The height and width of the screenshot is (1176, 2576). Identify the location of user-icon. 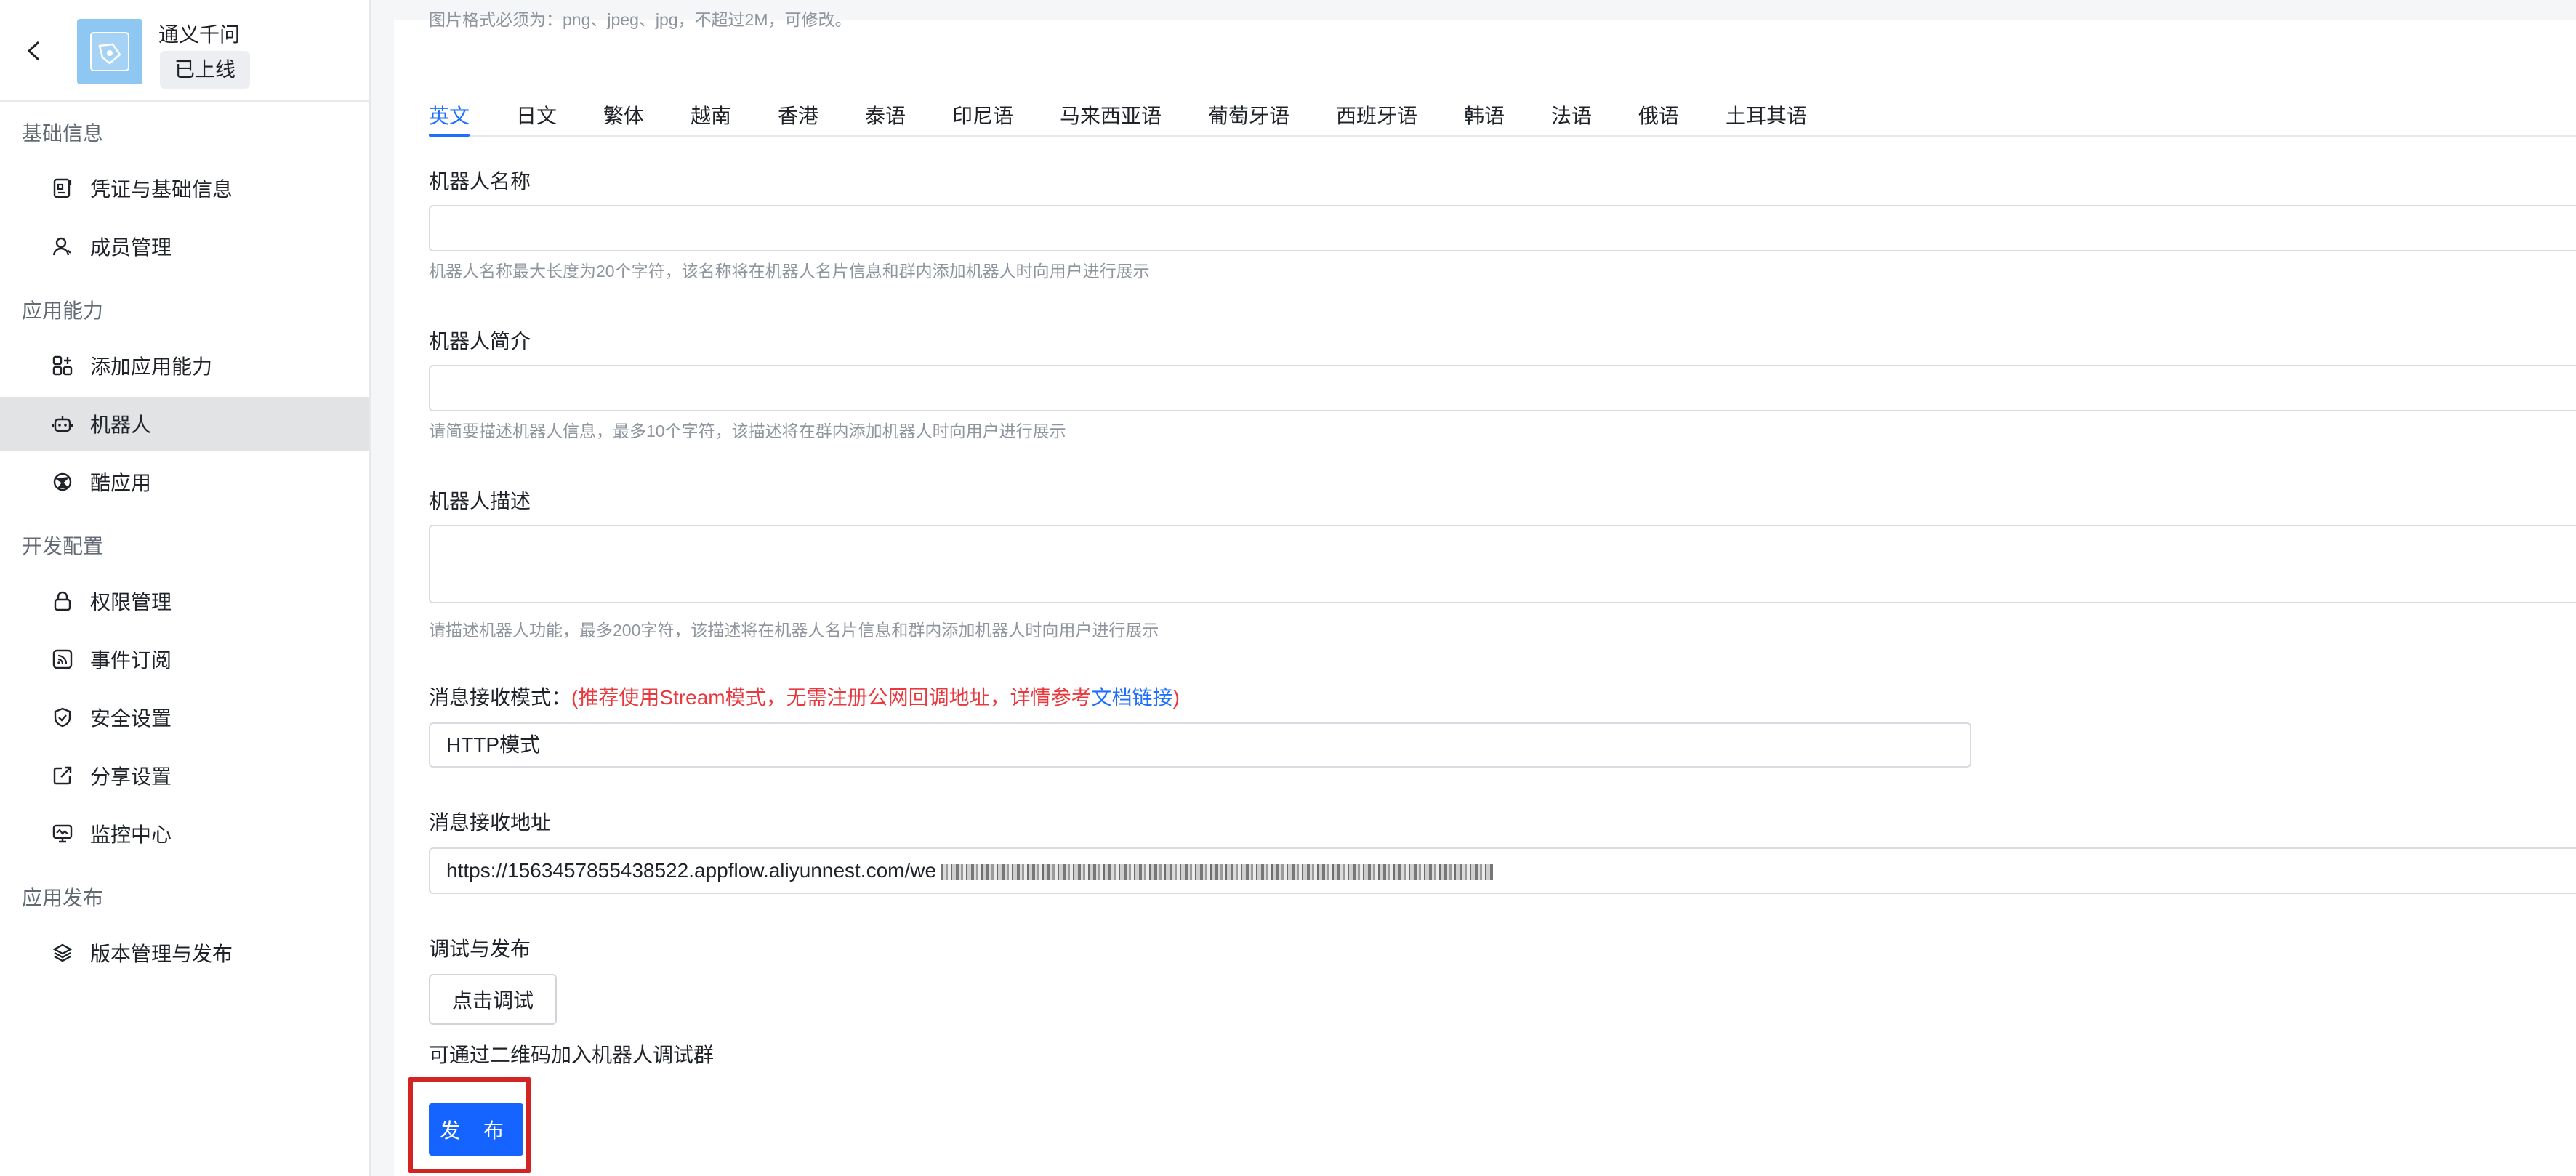
(62, 246).